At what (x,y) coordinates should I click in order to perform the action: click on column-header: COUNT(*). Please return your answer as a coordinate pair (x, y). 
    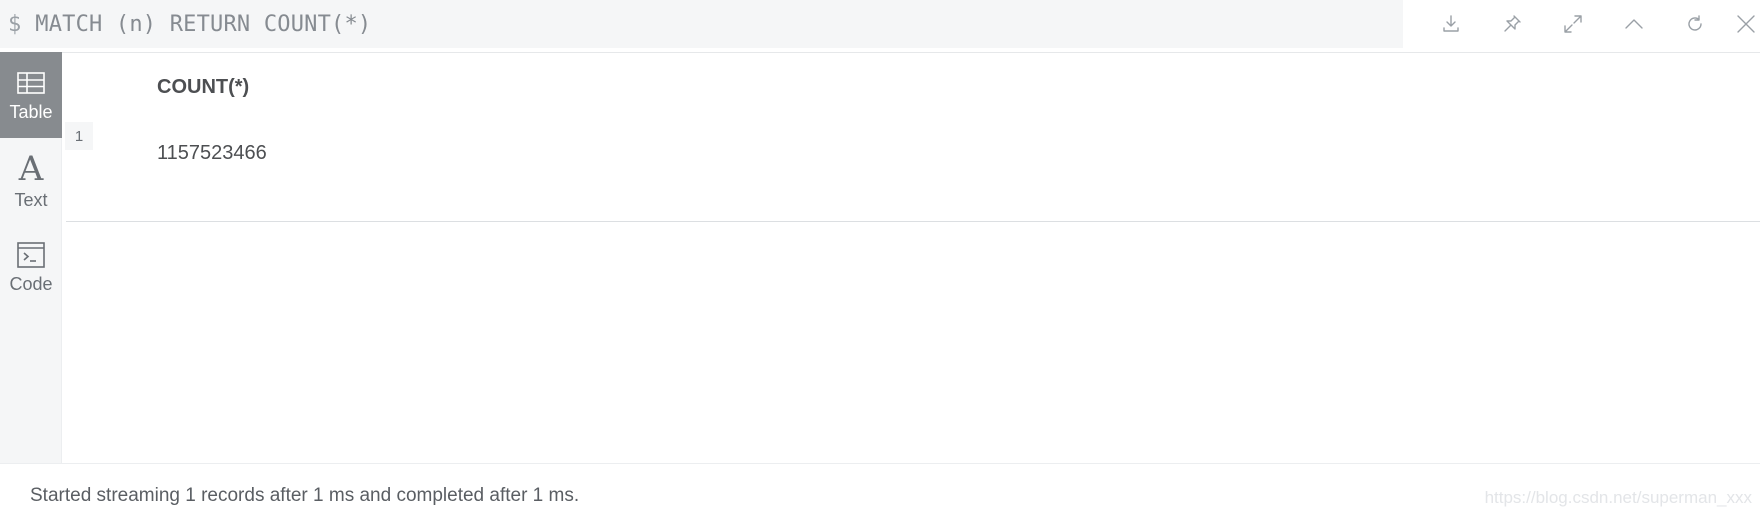
    Looking at the image, I should click on (203, 87).